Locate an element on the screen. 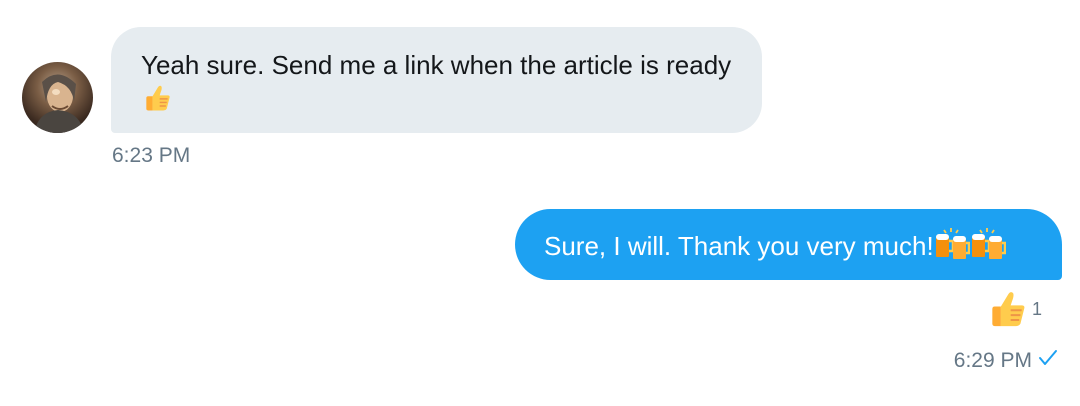  outgoing-timestamp-row: 6:29 PM is located at coordinates (1006, 361).